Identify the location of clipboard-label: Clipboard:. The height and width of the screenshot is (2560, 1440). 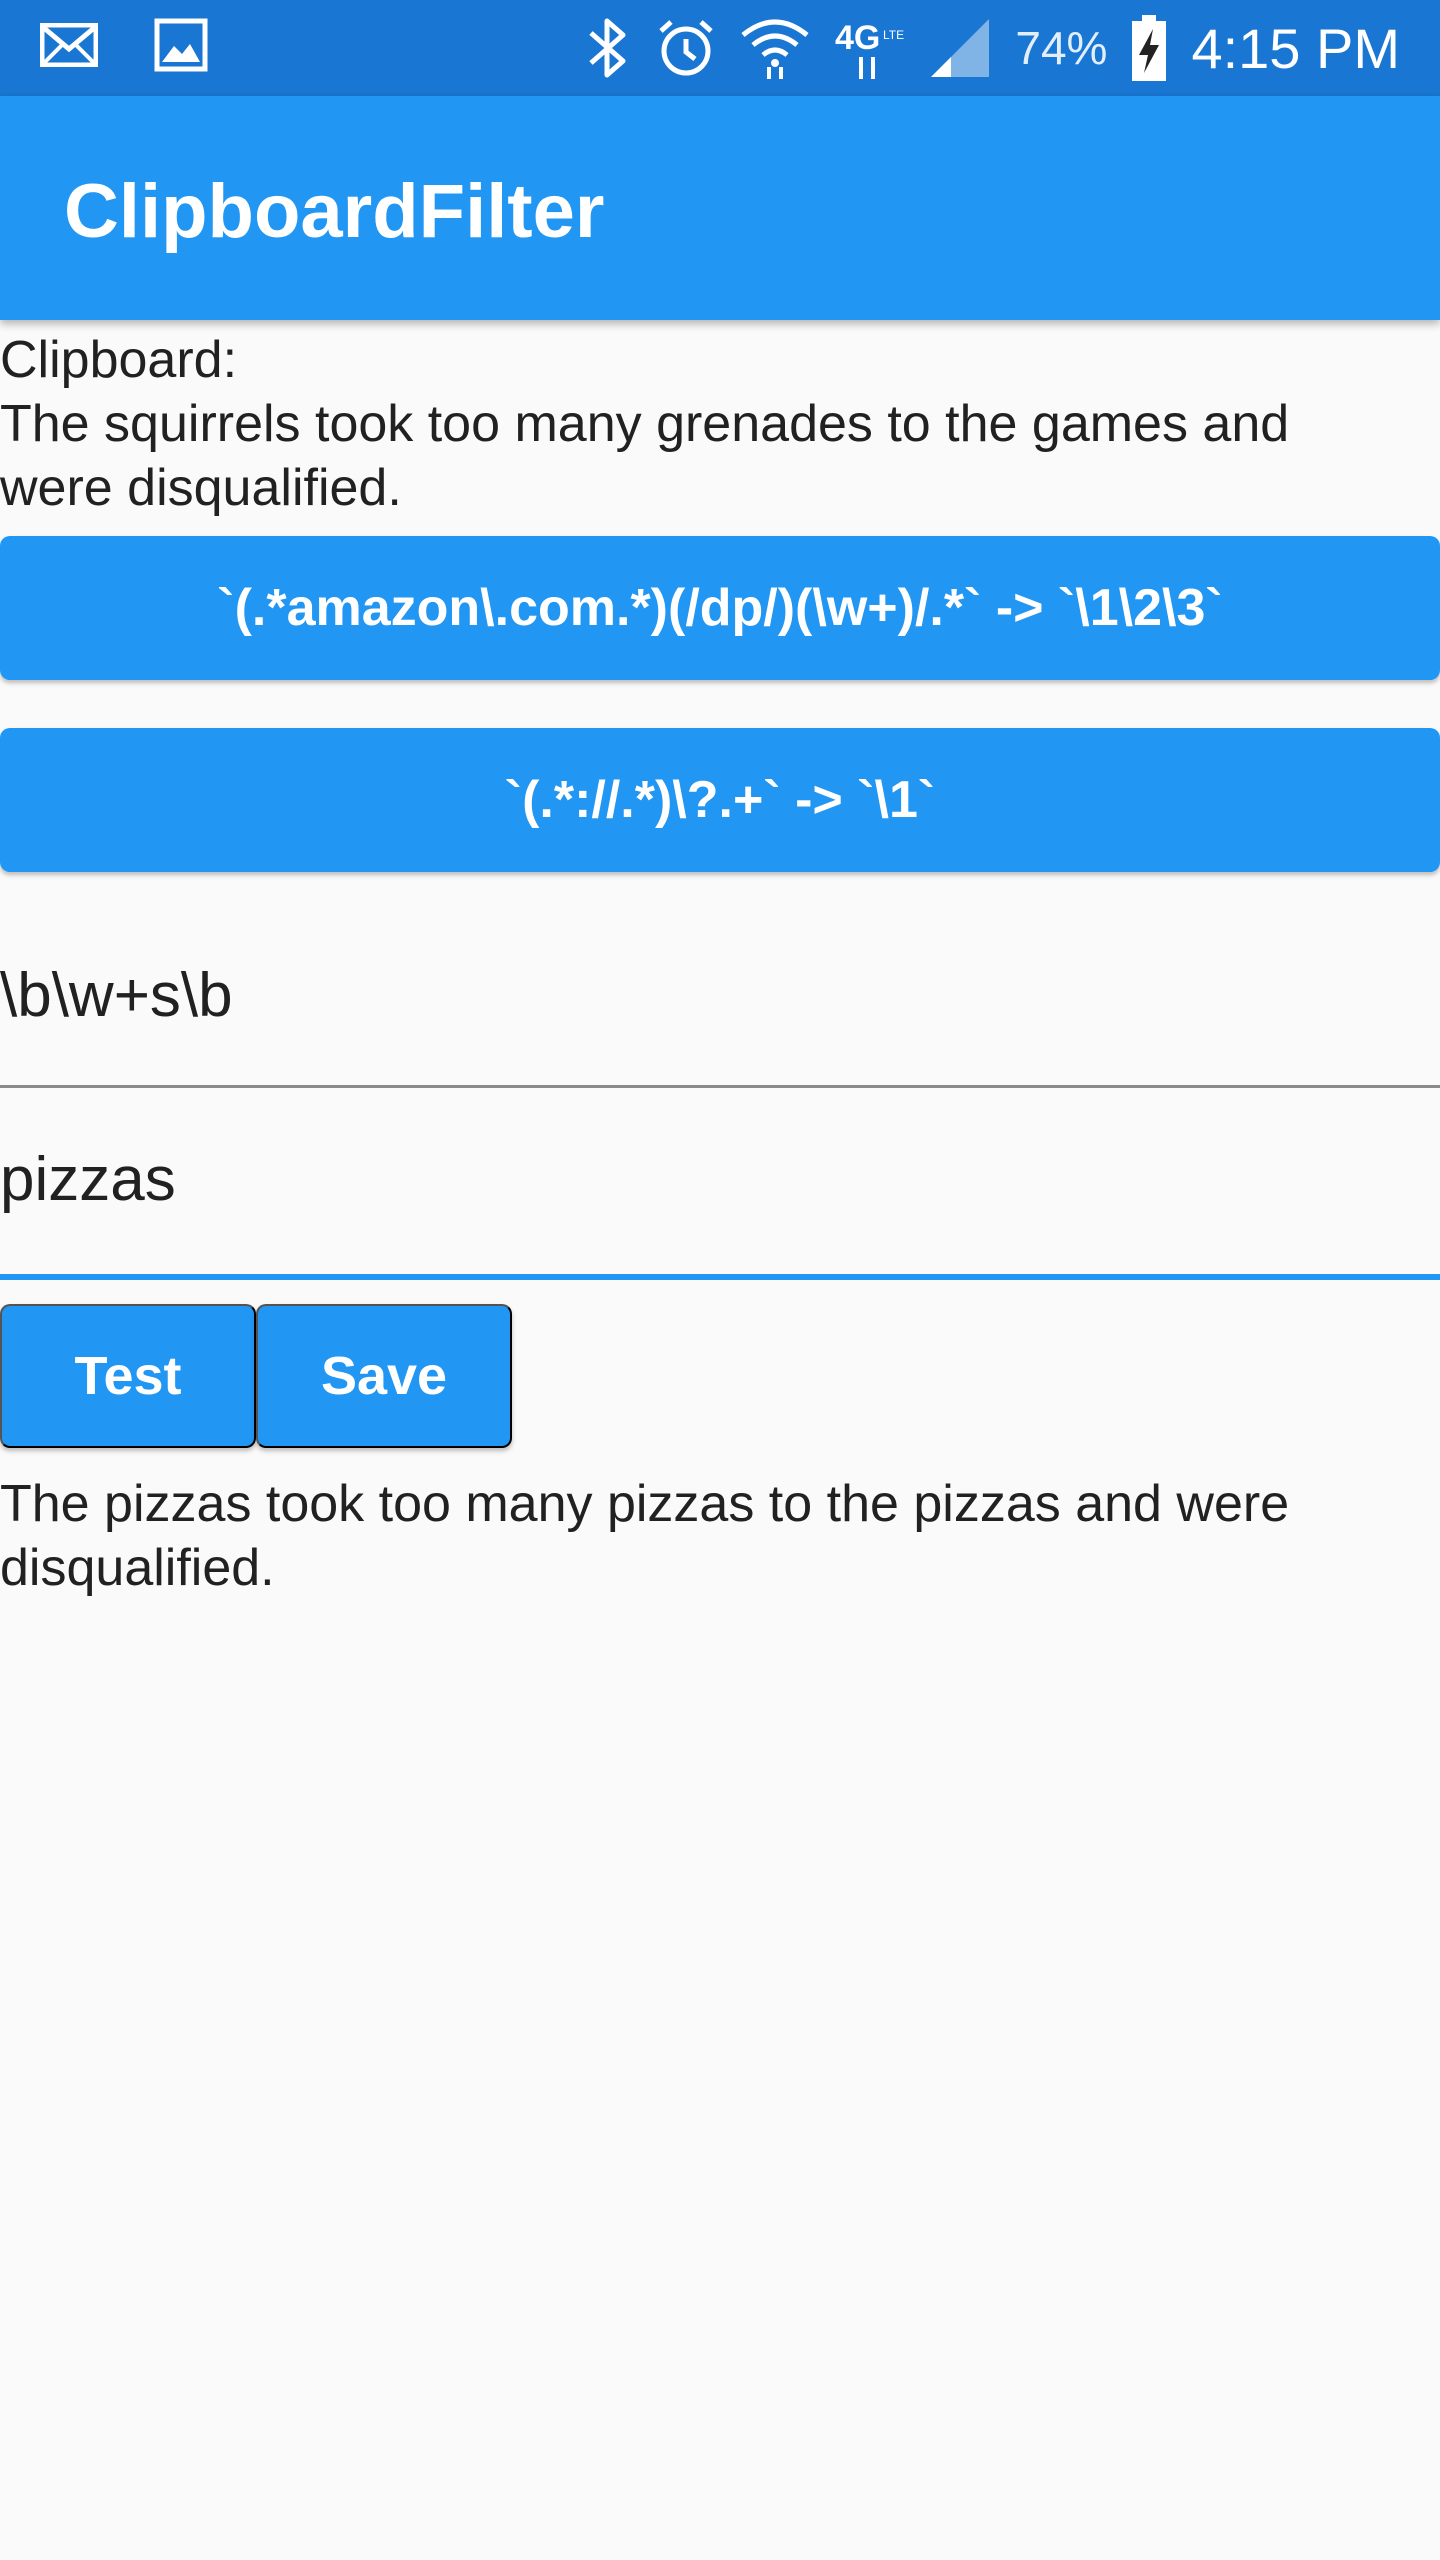
(119, 360).